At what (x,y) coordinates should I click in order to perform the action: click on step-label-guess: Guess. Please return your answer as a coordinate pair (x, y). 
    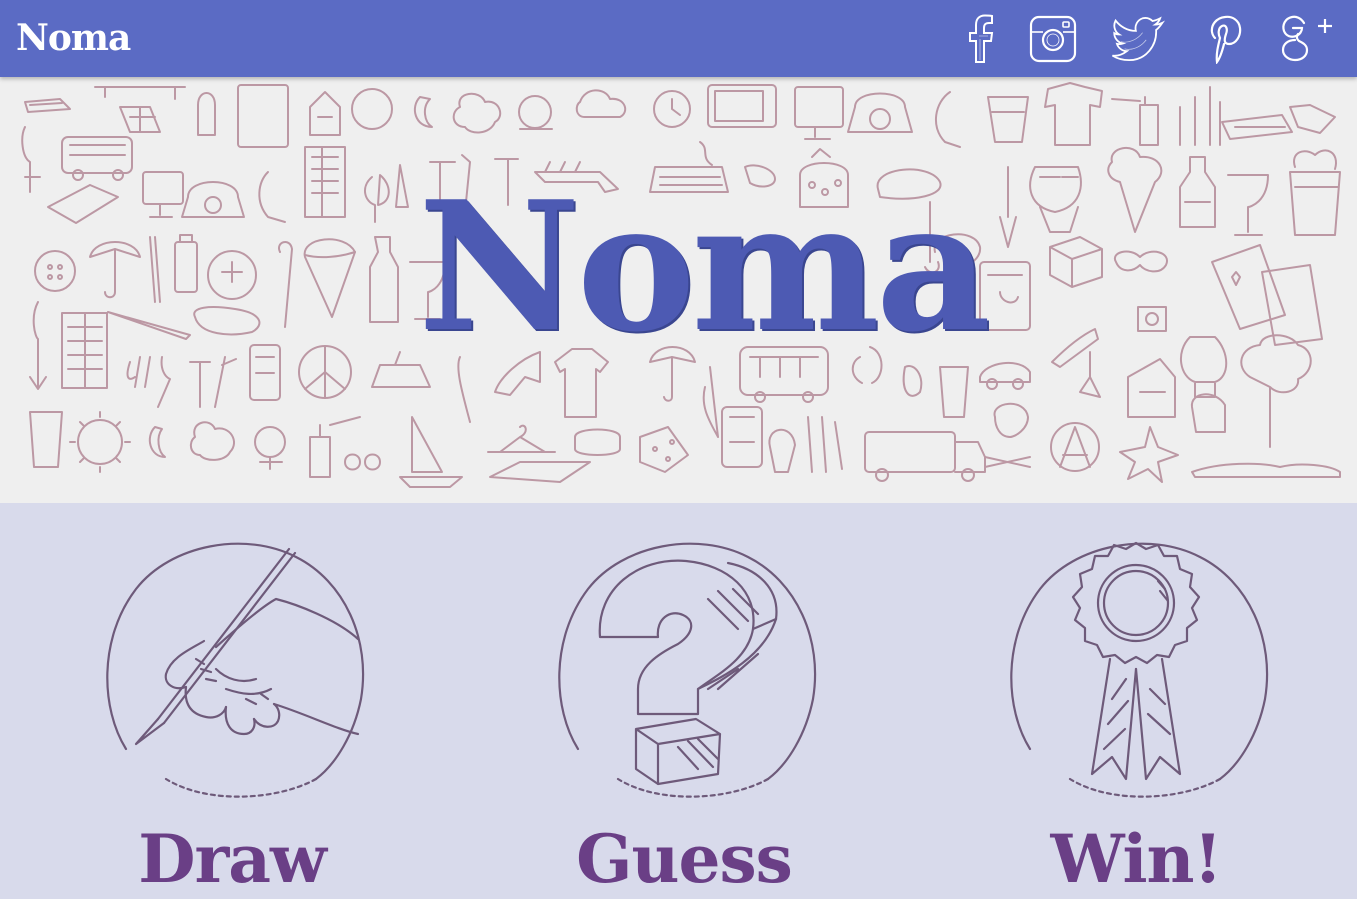
    Looking at the image, I should click on (684, 859).